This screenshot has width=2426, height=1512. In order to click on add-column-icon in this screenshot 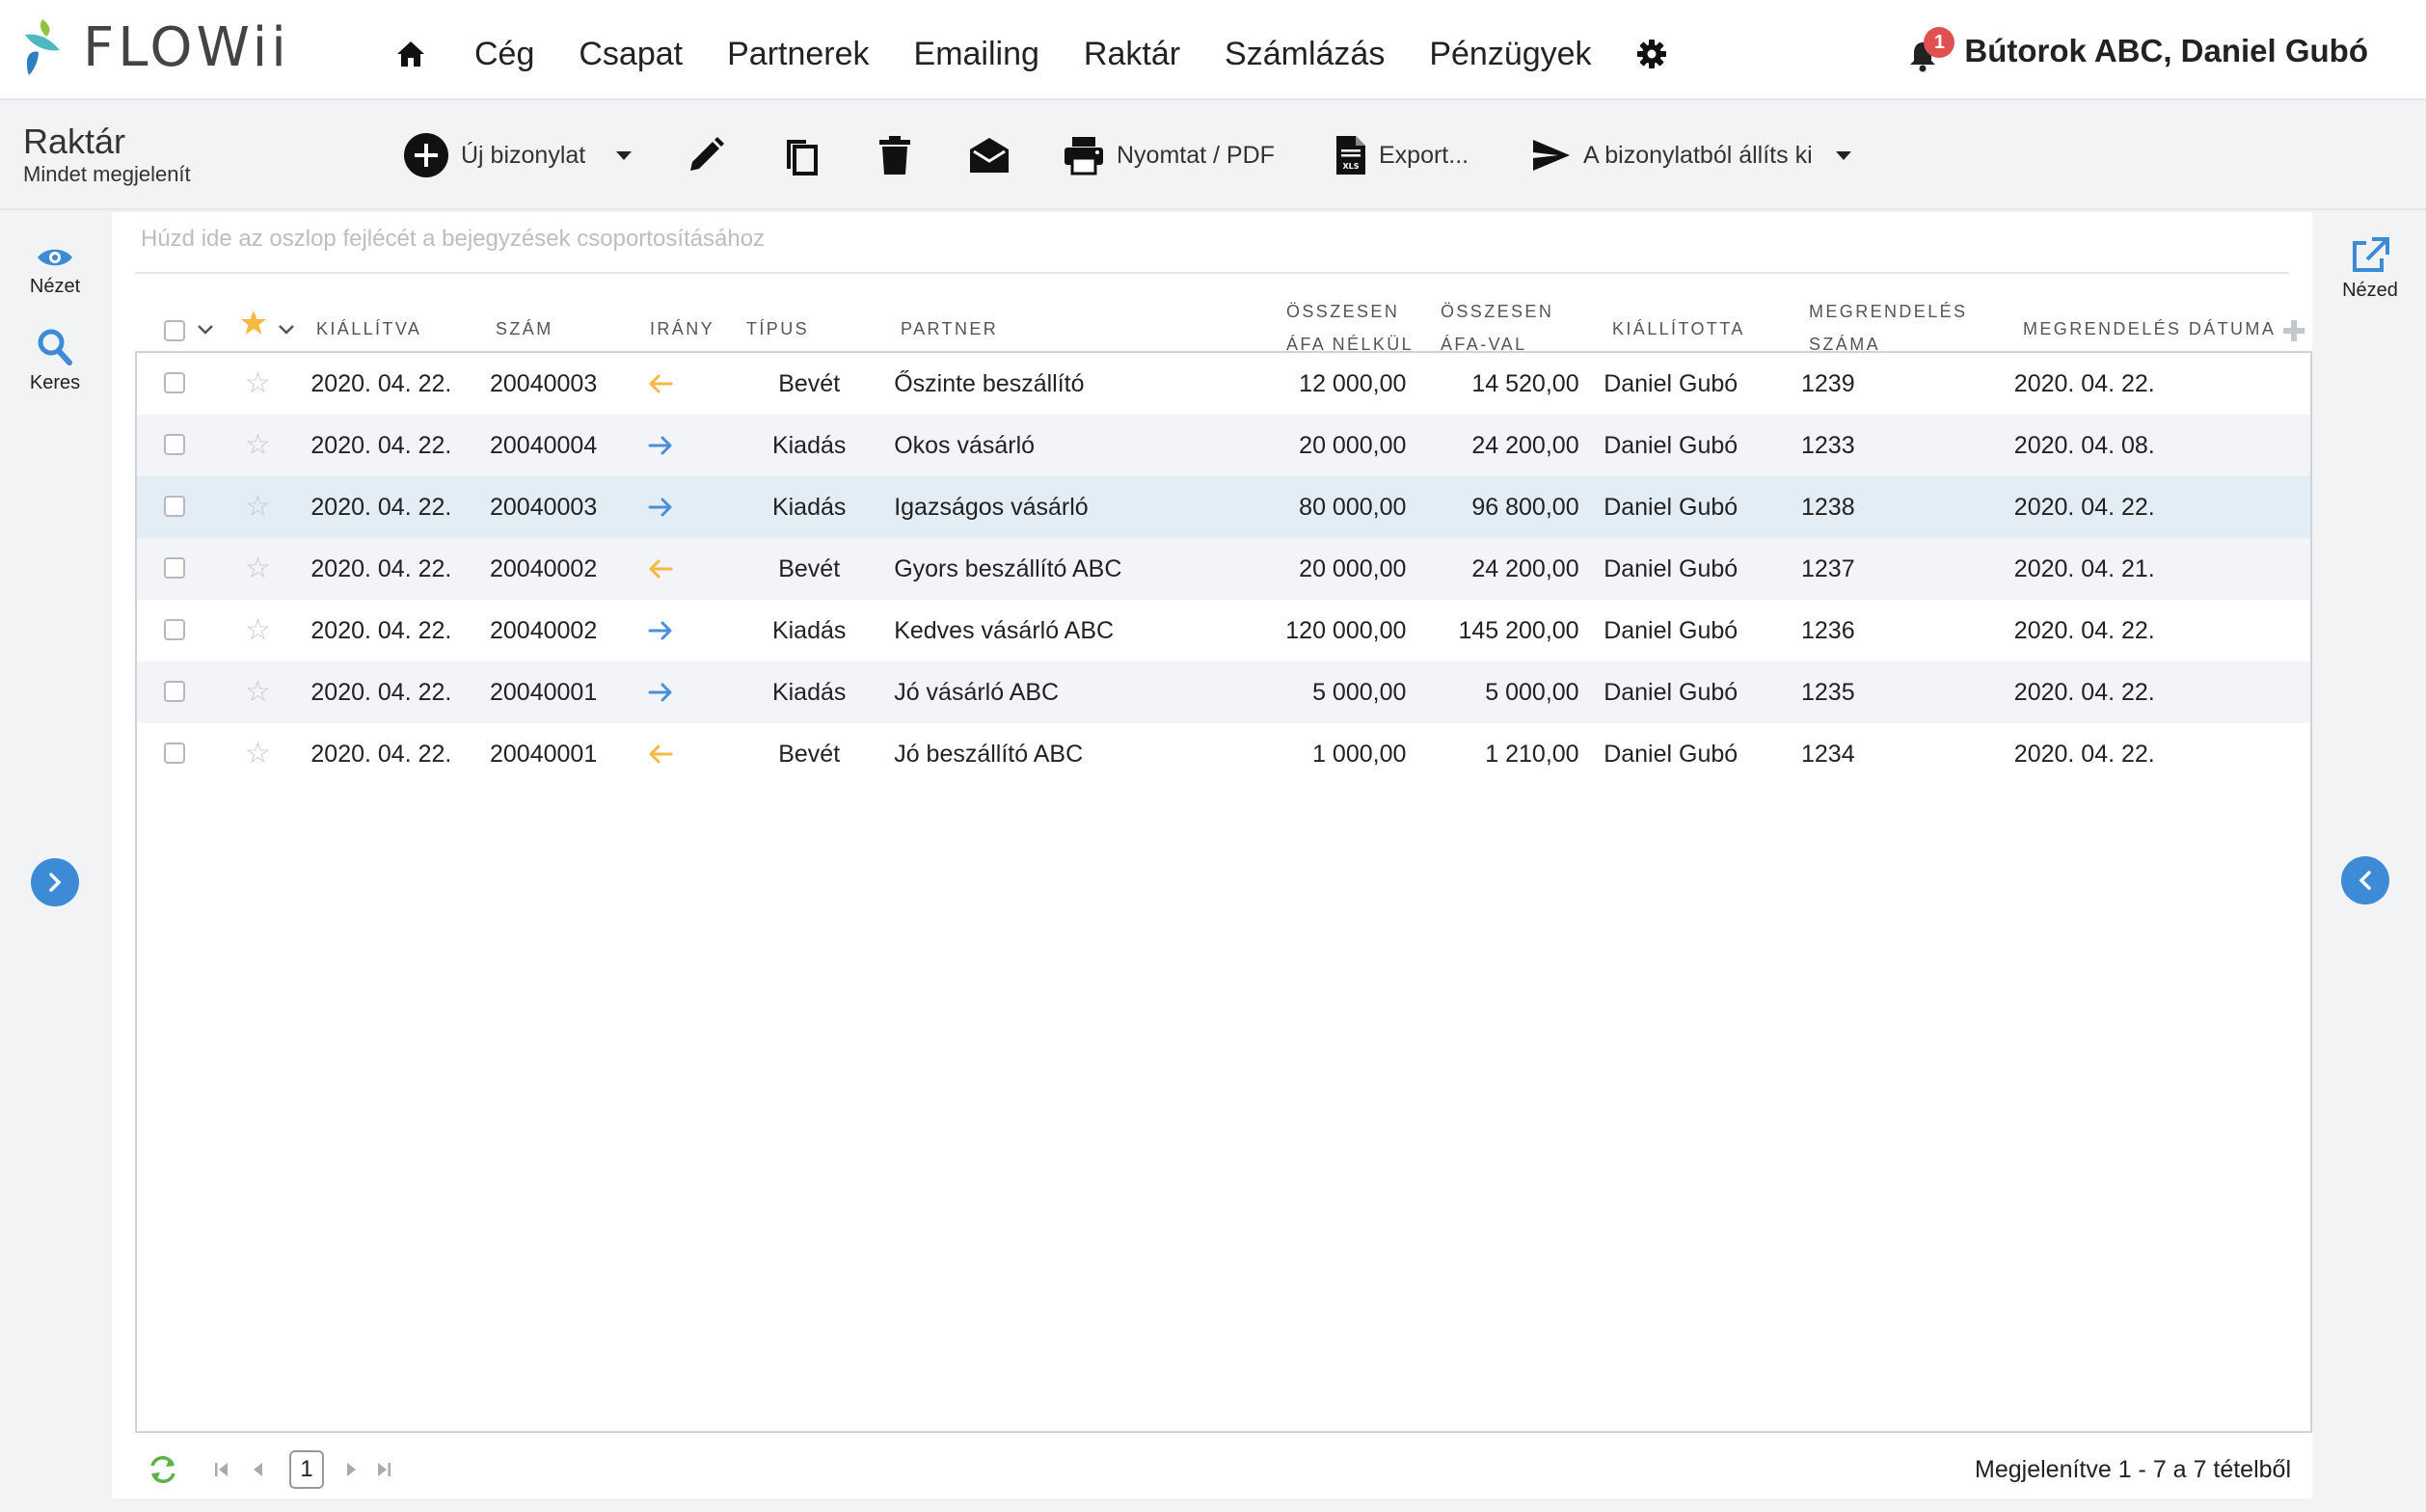, I will do `click(2293, 330)`.